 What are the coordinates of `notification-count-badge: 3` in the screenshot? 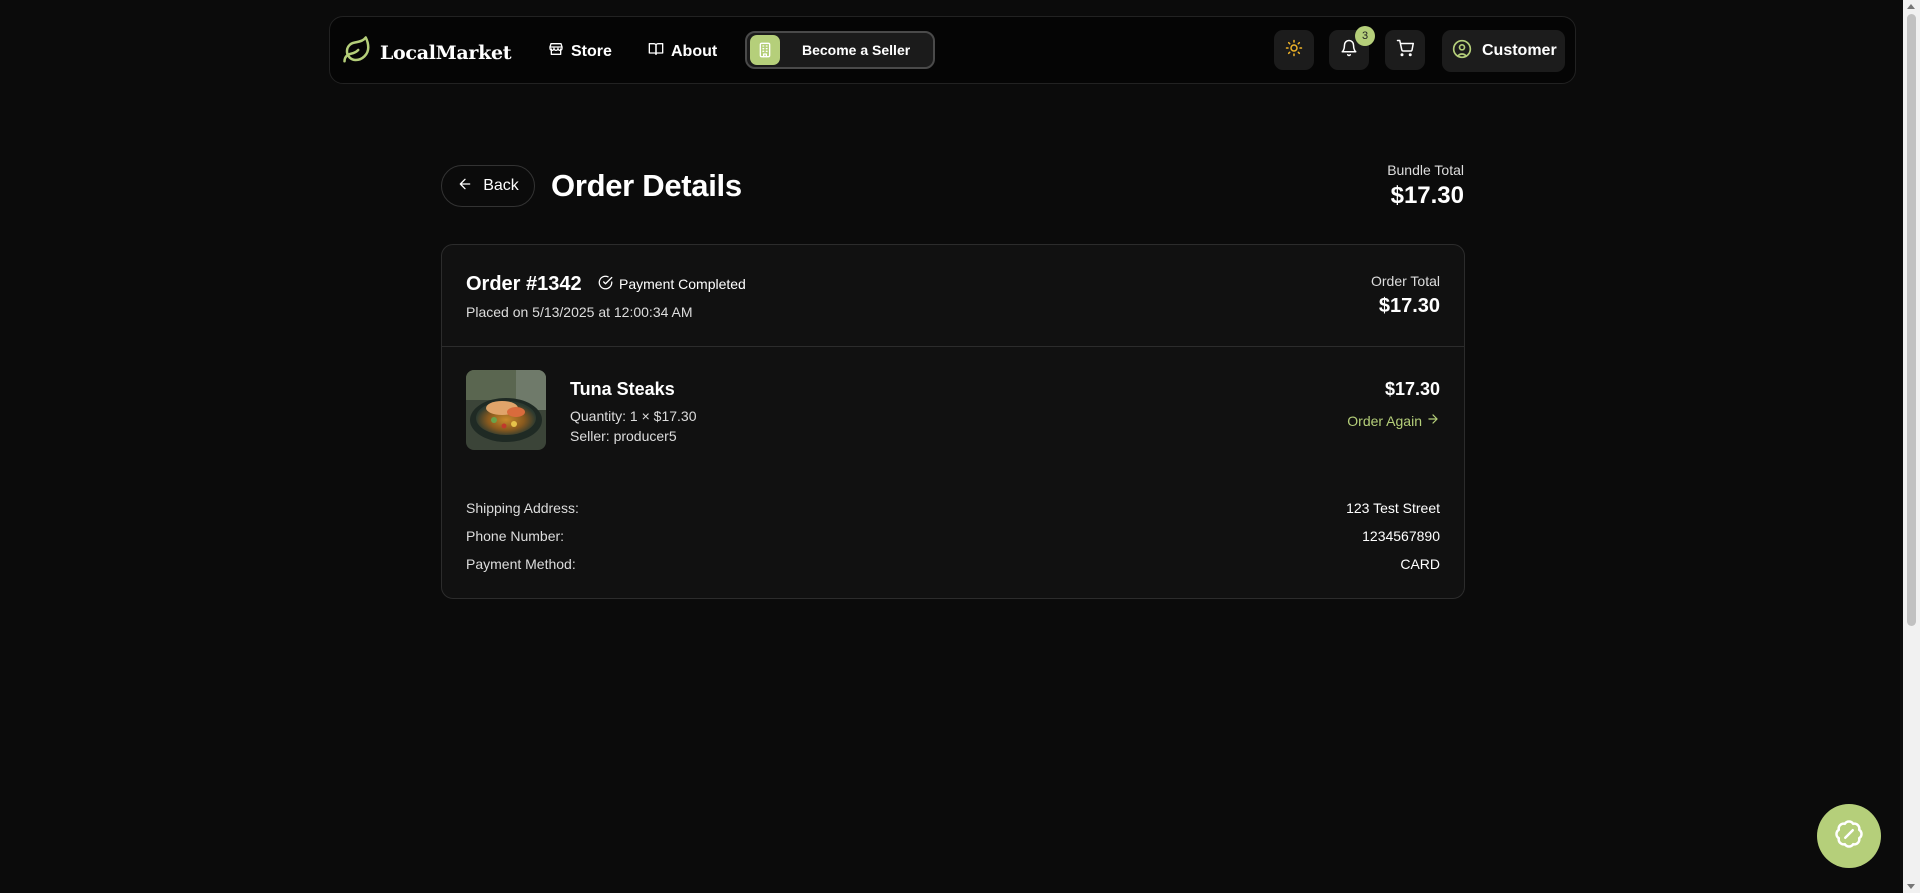 It's located at (1365, 36).